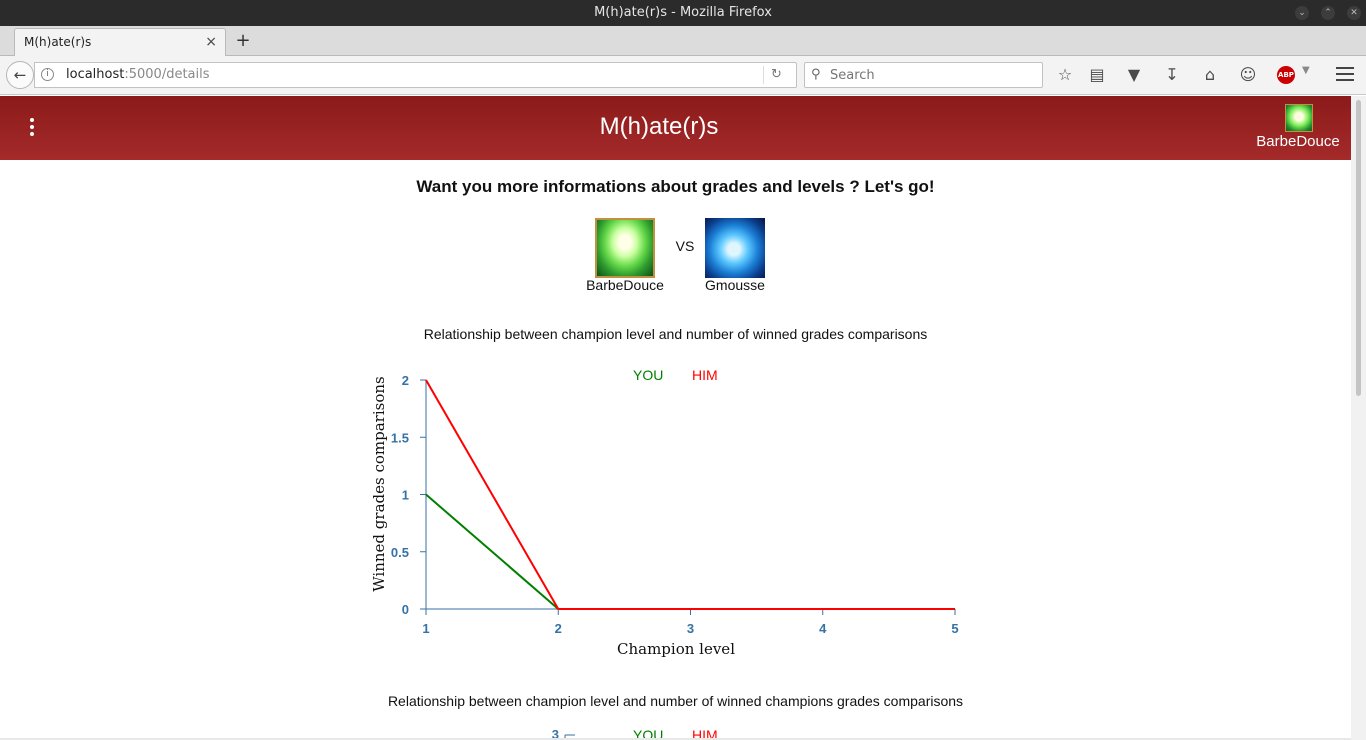 This screenshot has height=740, width=1366. I want to click on scrollbar-thumb, so click(1358, 248).